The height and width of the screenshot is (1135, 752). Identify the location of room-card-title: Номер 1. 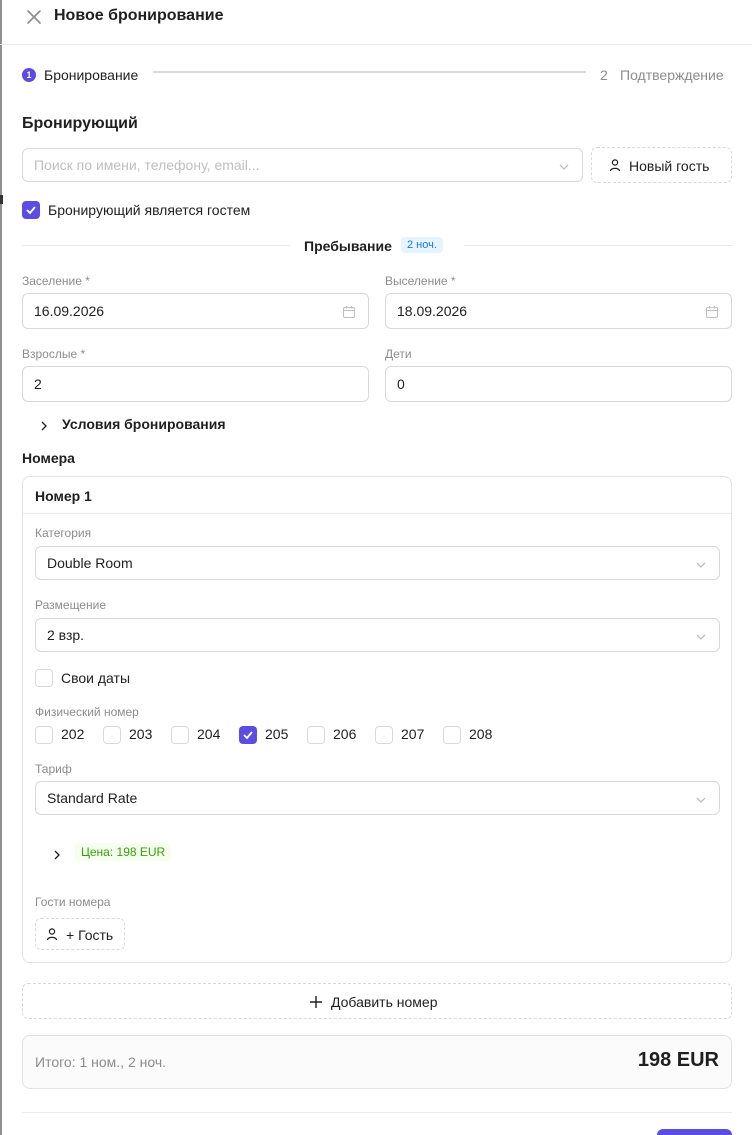
(63, 496).